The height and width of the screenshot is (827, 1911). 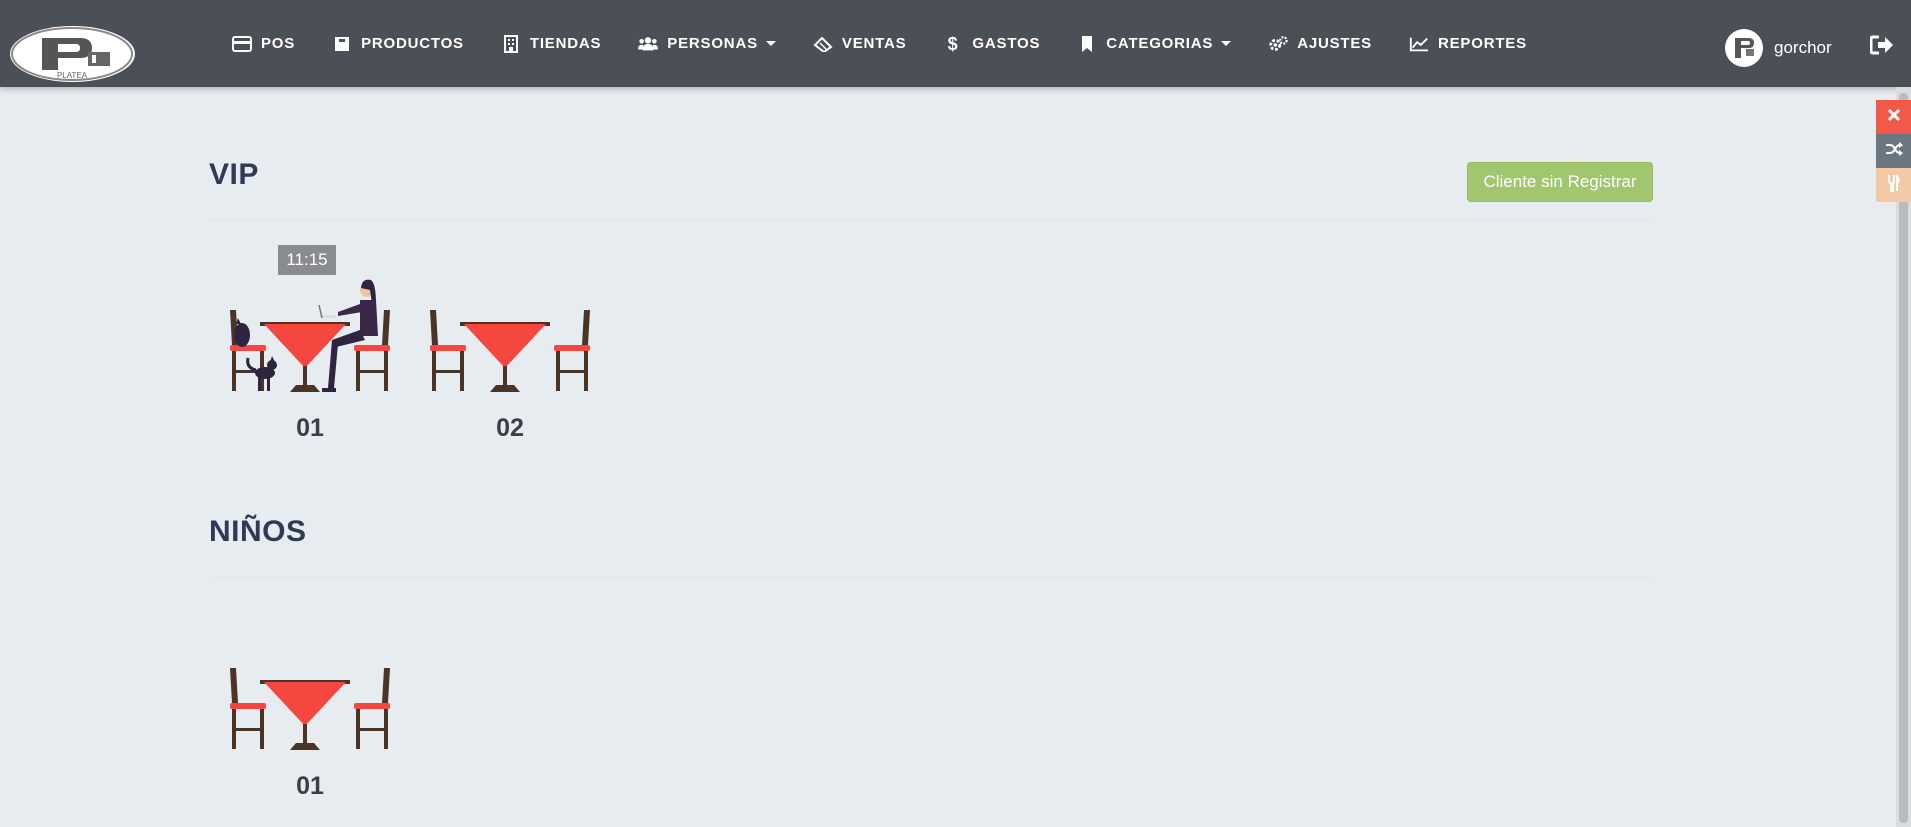 What do you see at coordinates (1419, 44) in the screenshot?
I see `line-chart-icon` at bounding box center [1419, 44].